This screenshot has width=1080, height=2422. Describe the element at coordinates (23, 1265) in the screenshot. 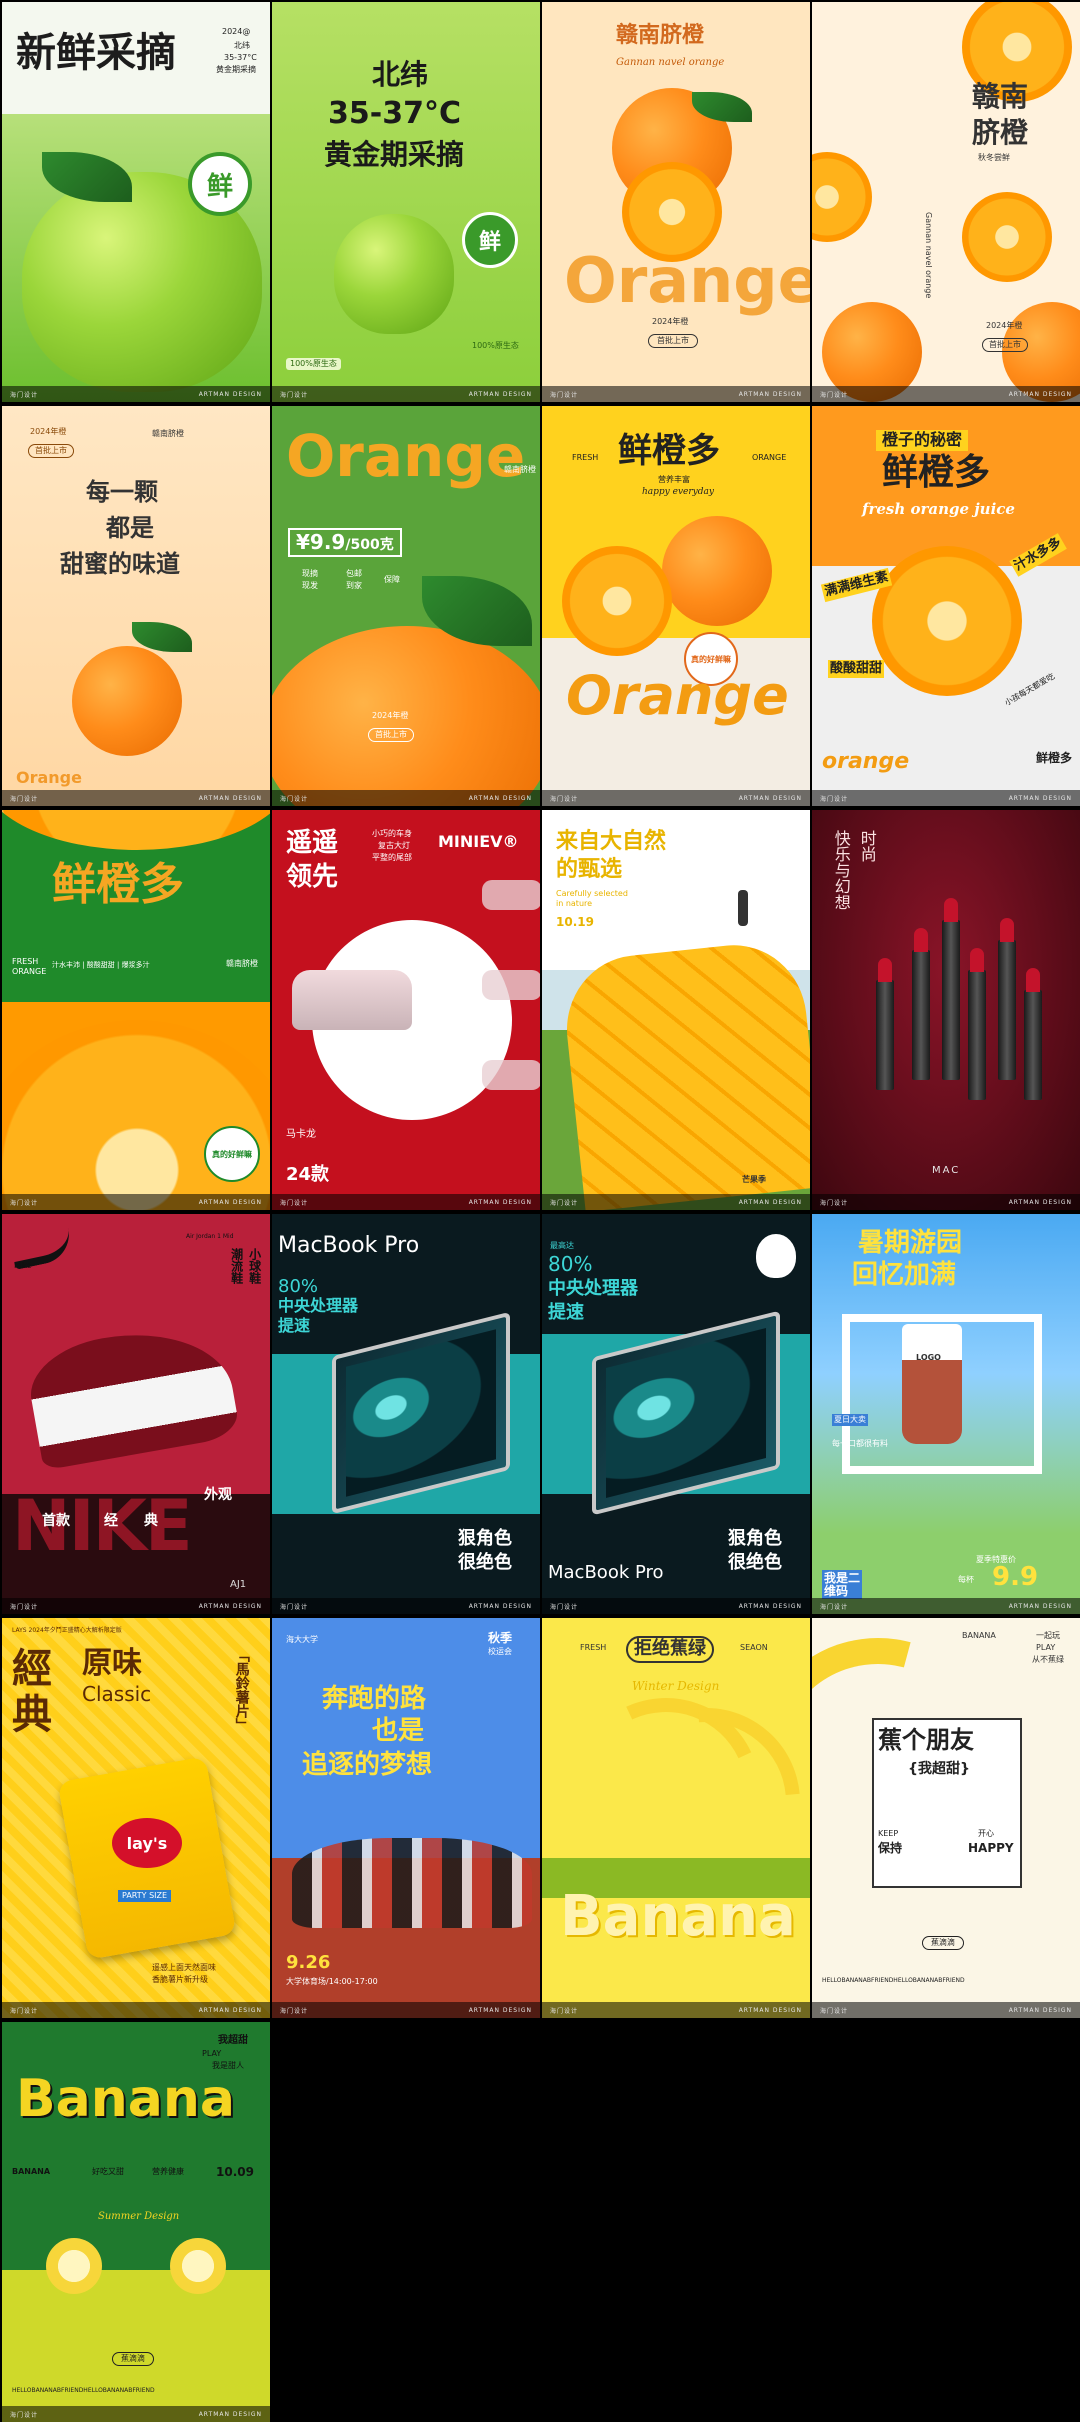

I see `poster-brand: Nike` at that location.